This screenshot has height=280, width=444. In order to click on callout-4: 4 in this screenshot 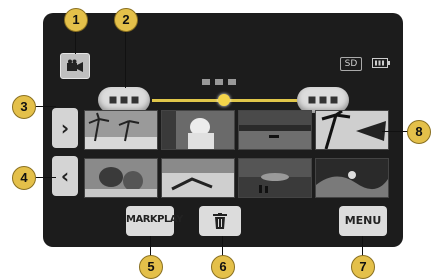, I will do `click(24, 178)`.